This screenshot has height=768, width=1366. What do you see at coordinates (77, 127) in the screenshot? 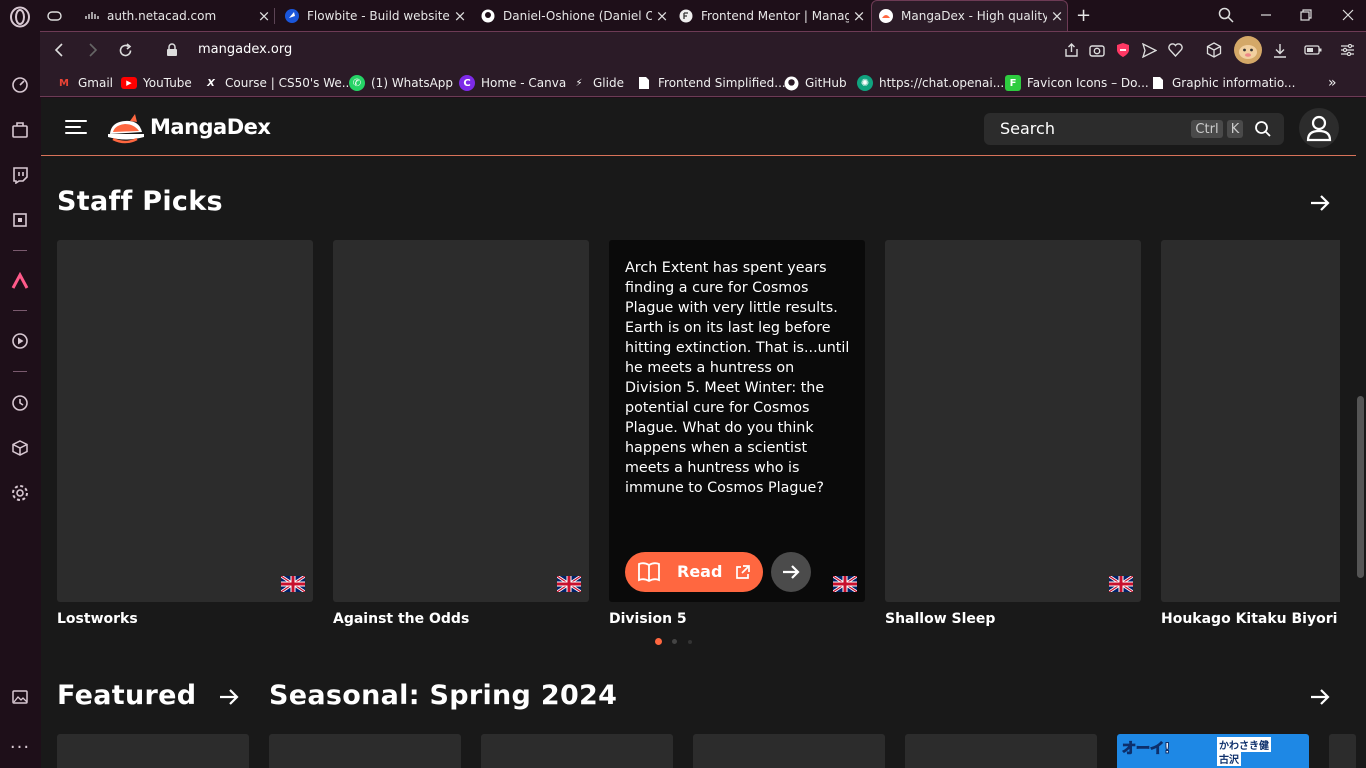
I see `menu-icon` at bounding box center [77, 127].